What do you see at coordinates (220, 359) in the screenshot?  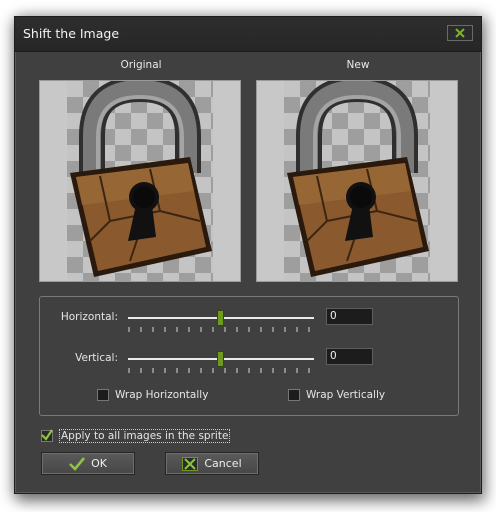 I see `vertical-slider-thumb` at bounding box center [220, 359].